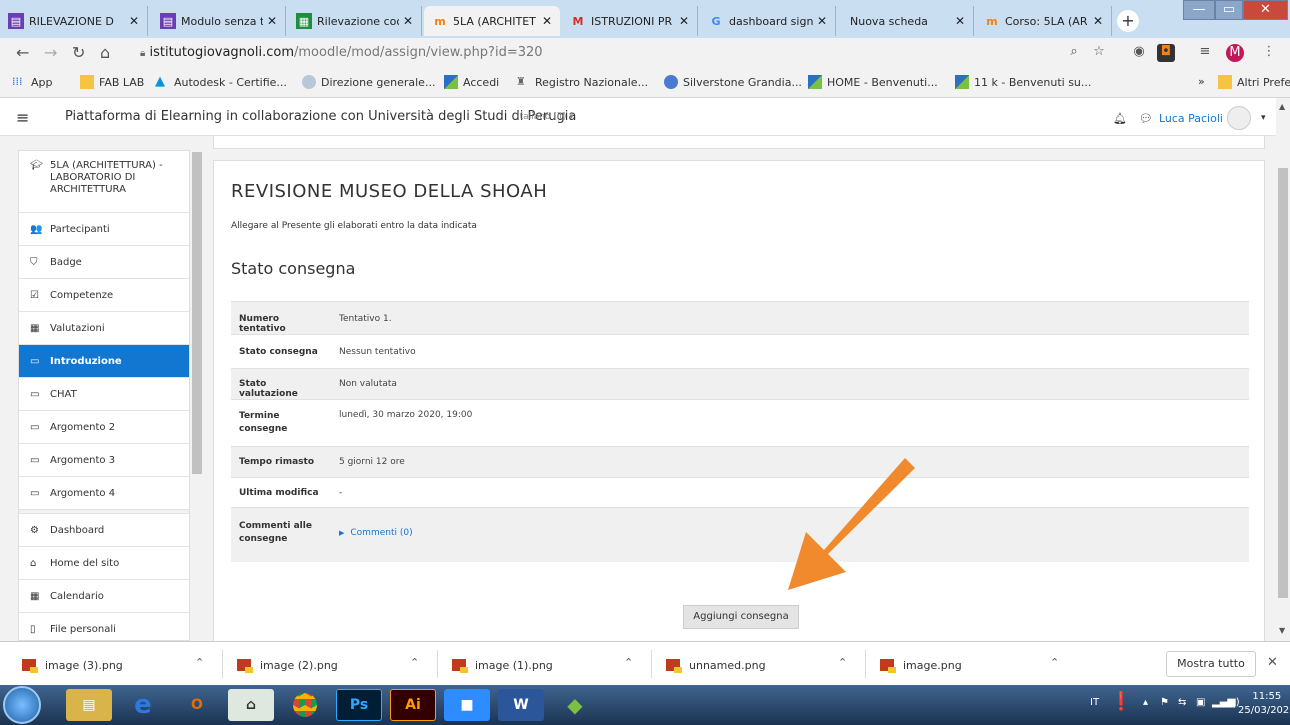 The width and height of the screenshot is (1290, 725). What do you see at coordinates (1200, 702) in the screenshot?
I see `display-icon: ▣` at bounding box center [1200, 702].